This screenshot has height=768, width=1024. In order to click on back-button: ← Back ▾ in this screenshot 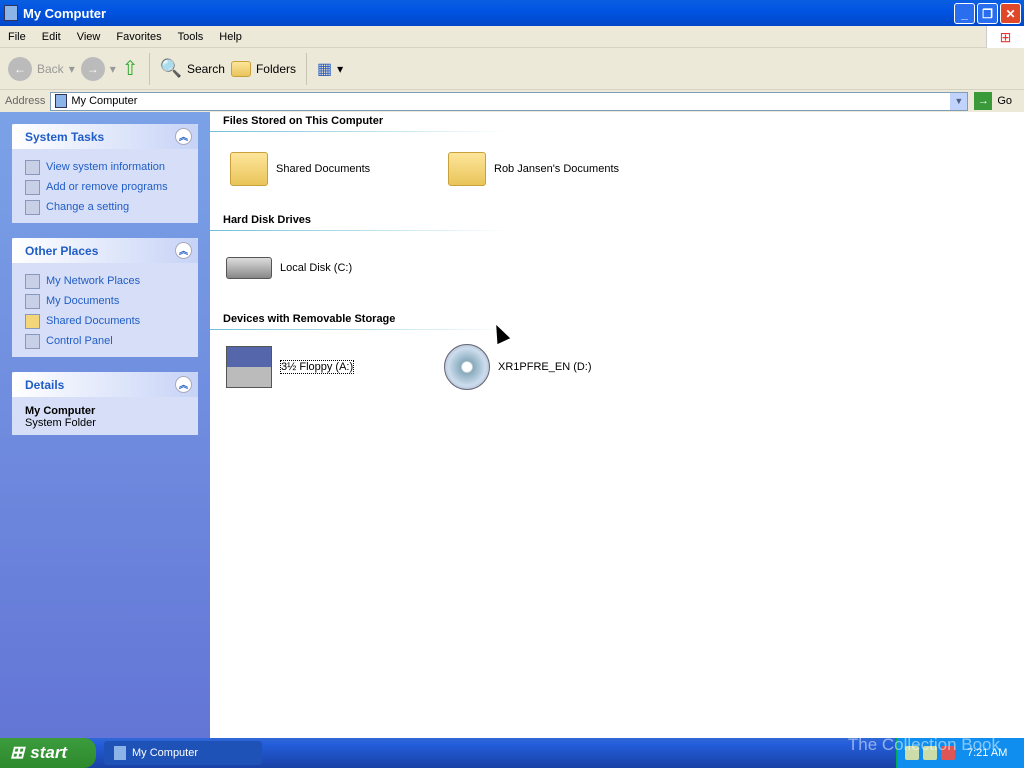, I will do `click(41, 68)`.